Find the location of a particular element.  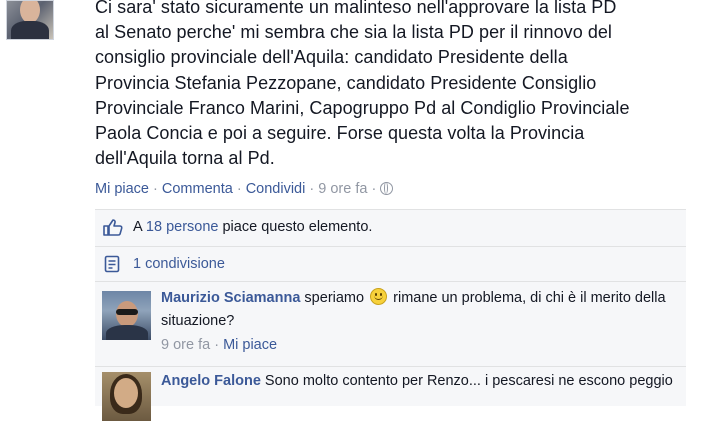

comment-meta: 9 ore fa · Mi piace is located at coordinates (418, 345).